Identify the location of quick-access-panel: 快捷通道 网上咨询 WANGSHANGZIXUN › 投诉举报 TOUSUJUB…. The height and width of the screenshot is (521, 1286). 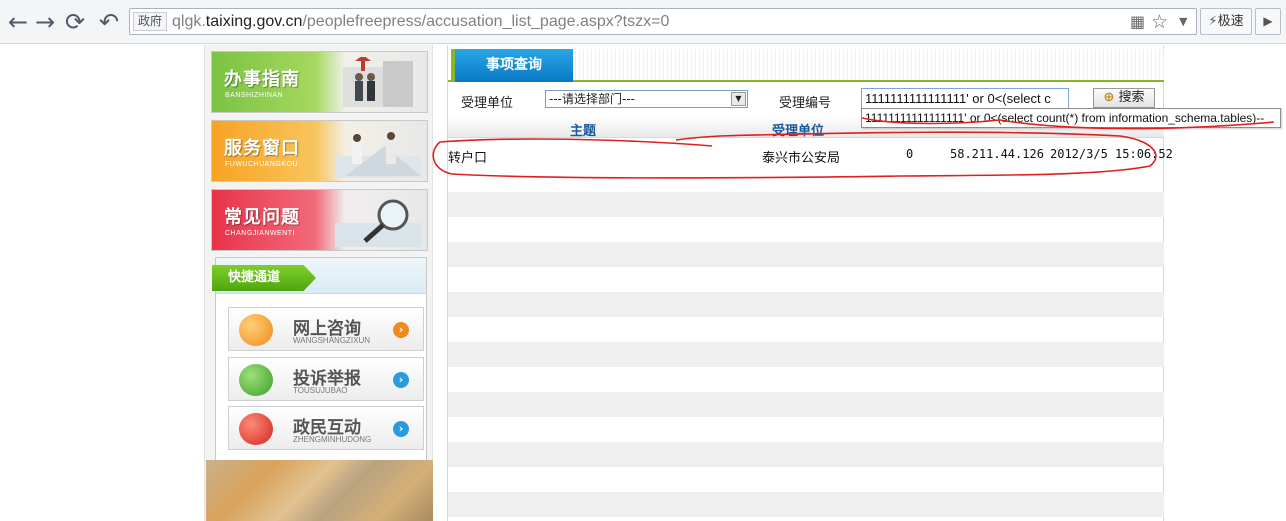
(319, 359).